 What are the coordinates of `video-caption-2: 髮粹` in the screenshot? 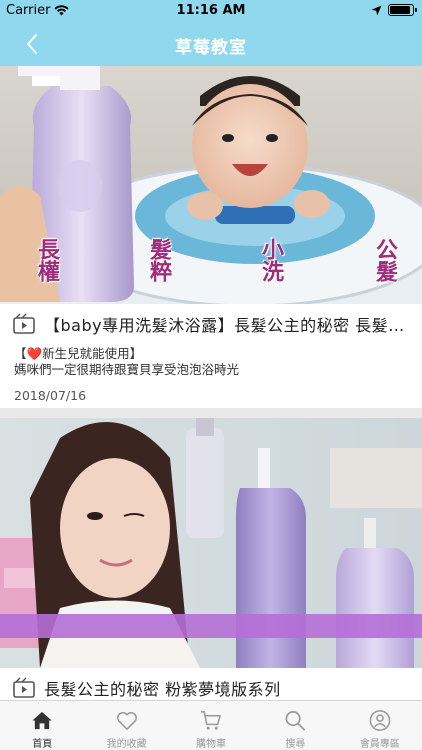 It's located at (158, 260).